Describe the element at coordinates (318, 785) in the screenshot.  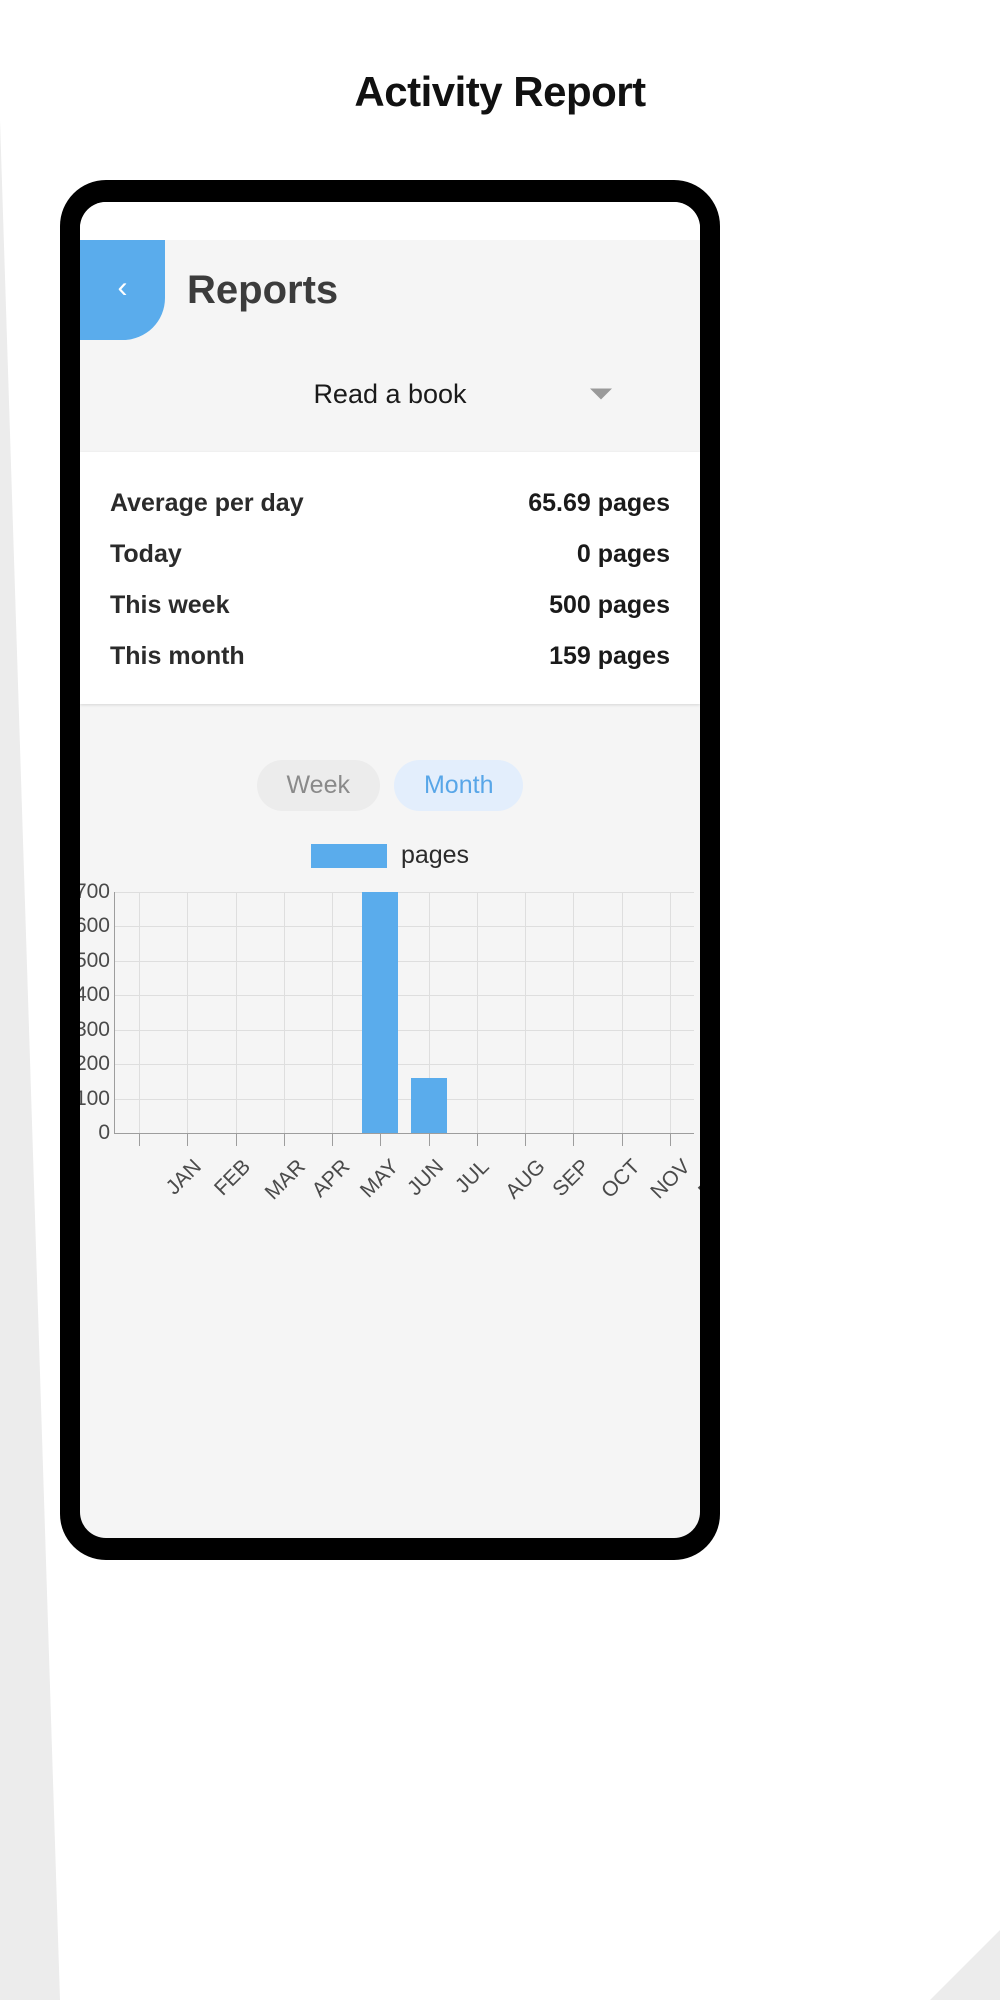
I see `range-toggle-week: Week` at that location.